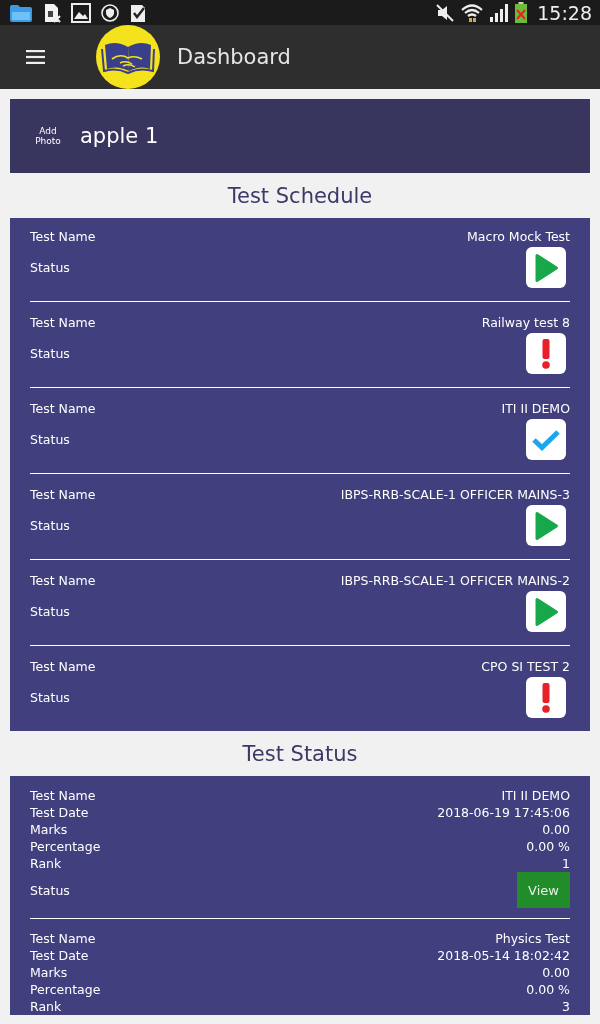  What do you see at coordinates (21, 12) in the screenshot?
I see `folder-icon` at bounding box center [21, 12].